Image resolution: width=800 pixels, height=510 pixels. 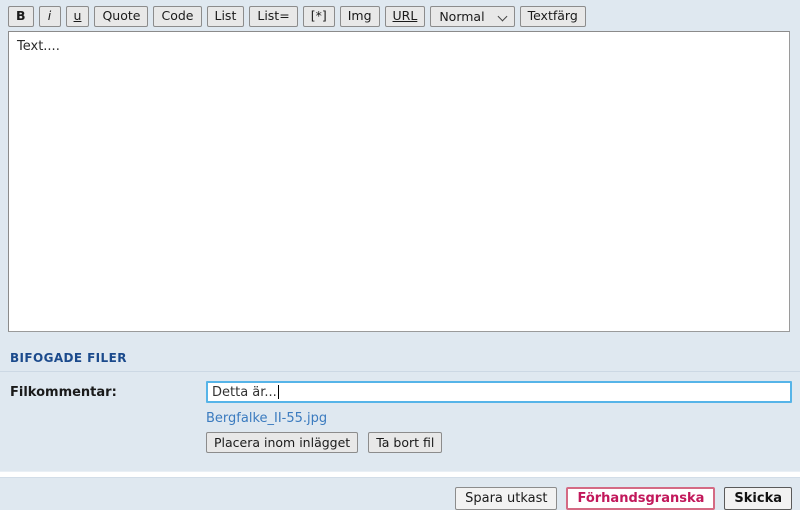 I want to click on text-color-button: Textfärg, so click(x=552, y=16).